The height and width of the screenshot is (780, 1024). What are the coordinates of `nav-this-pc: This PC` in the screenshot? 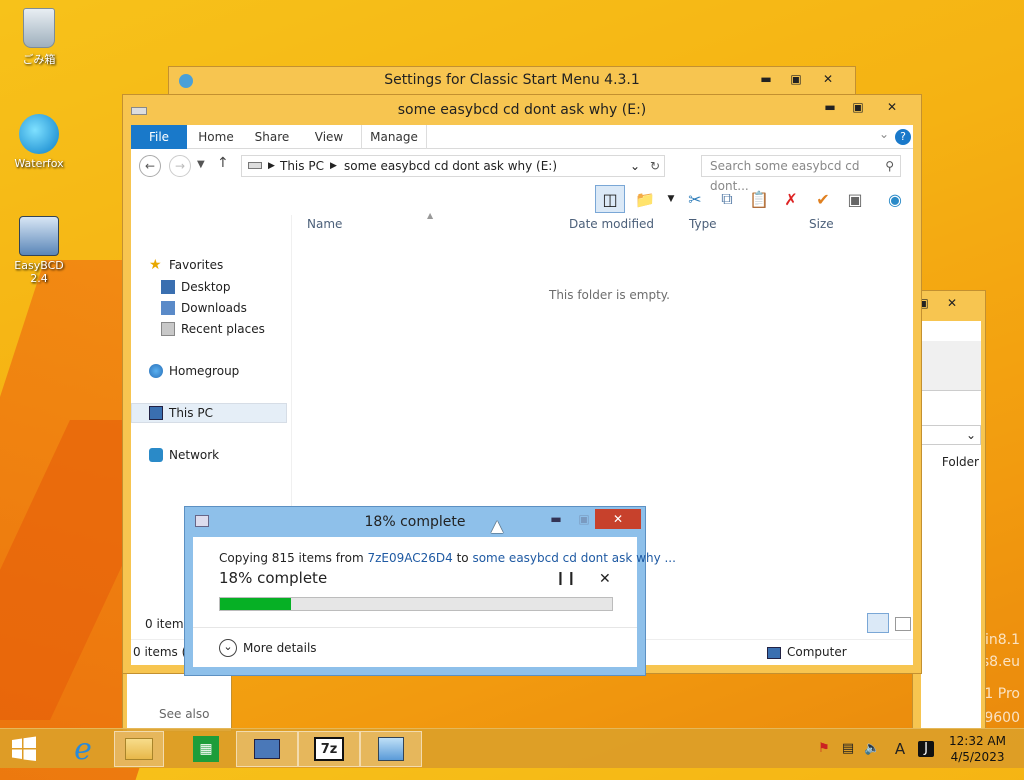 It's located at (181, 413).